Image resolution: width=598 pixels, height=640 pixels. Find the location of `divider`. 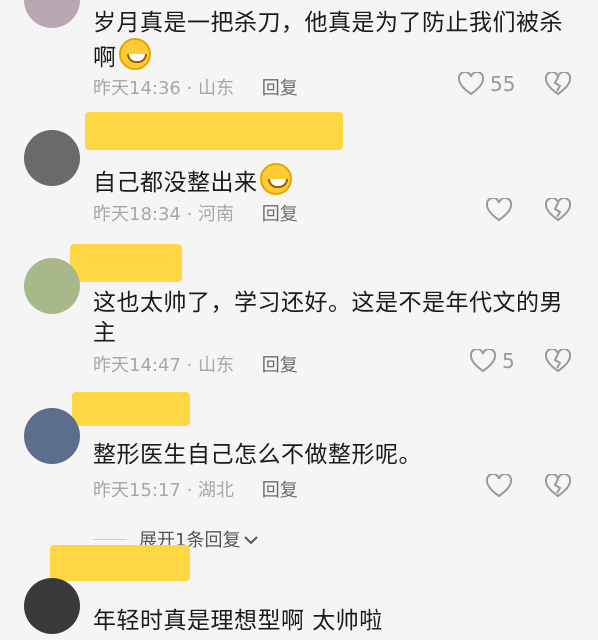

divider is located at coordinates (110, 539).